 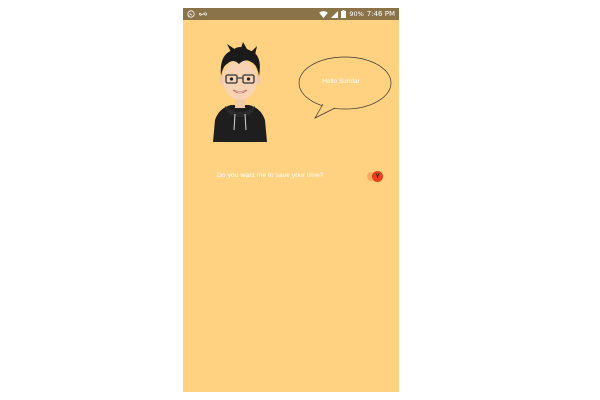 I want to click on battery-percent: 90%, so click(x=356, y=14).